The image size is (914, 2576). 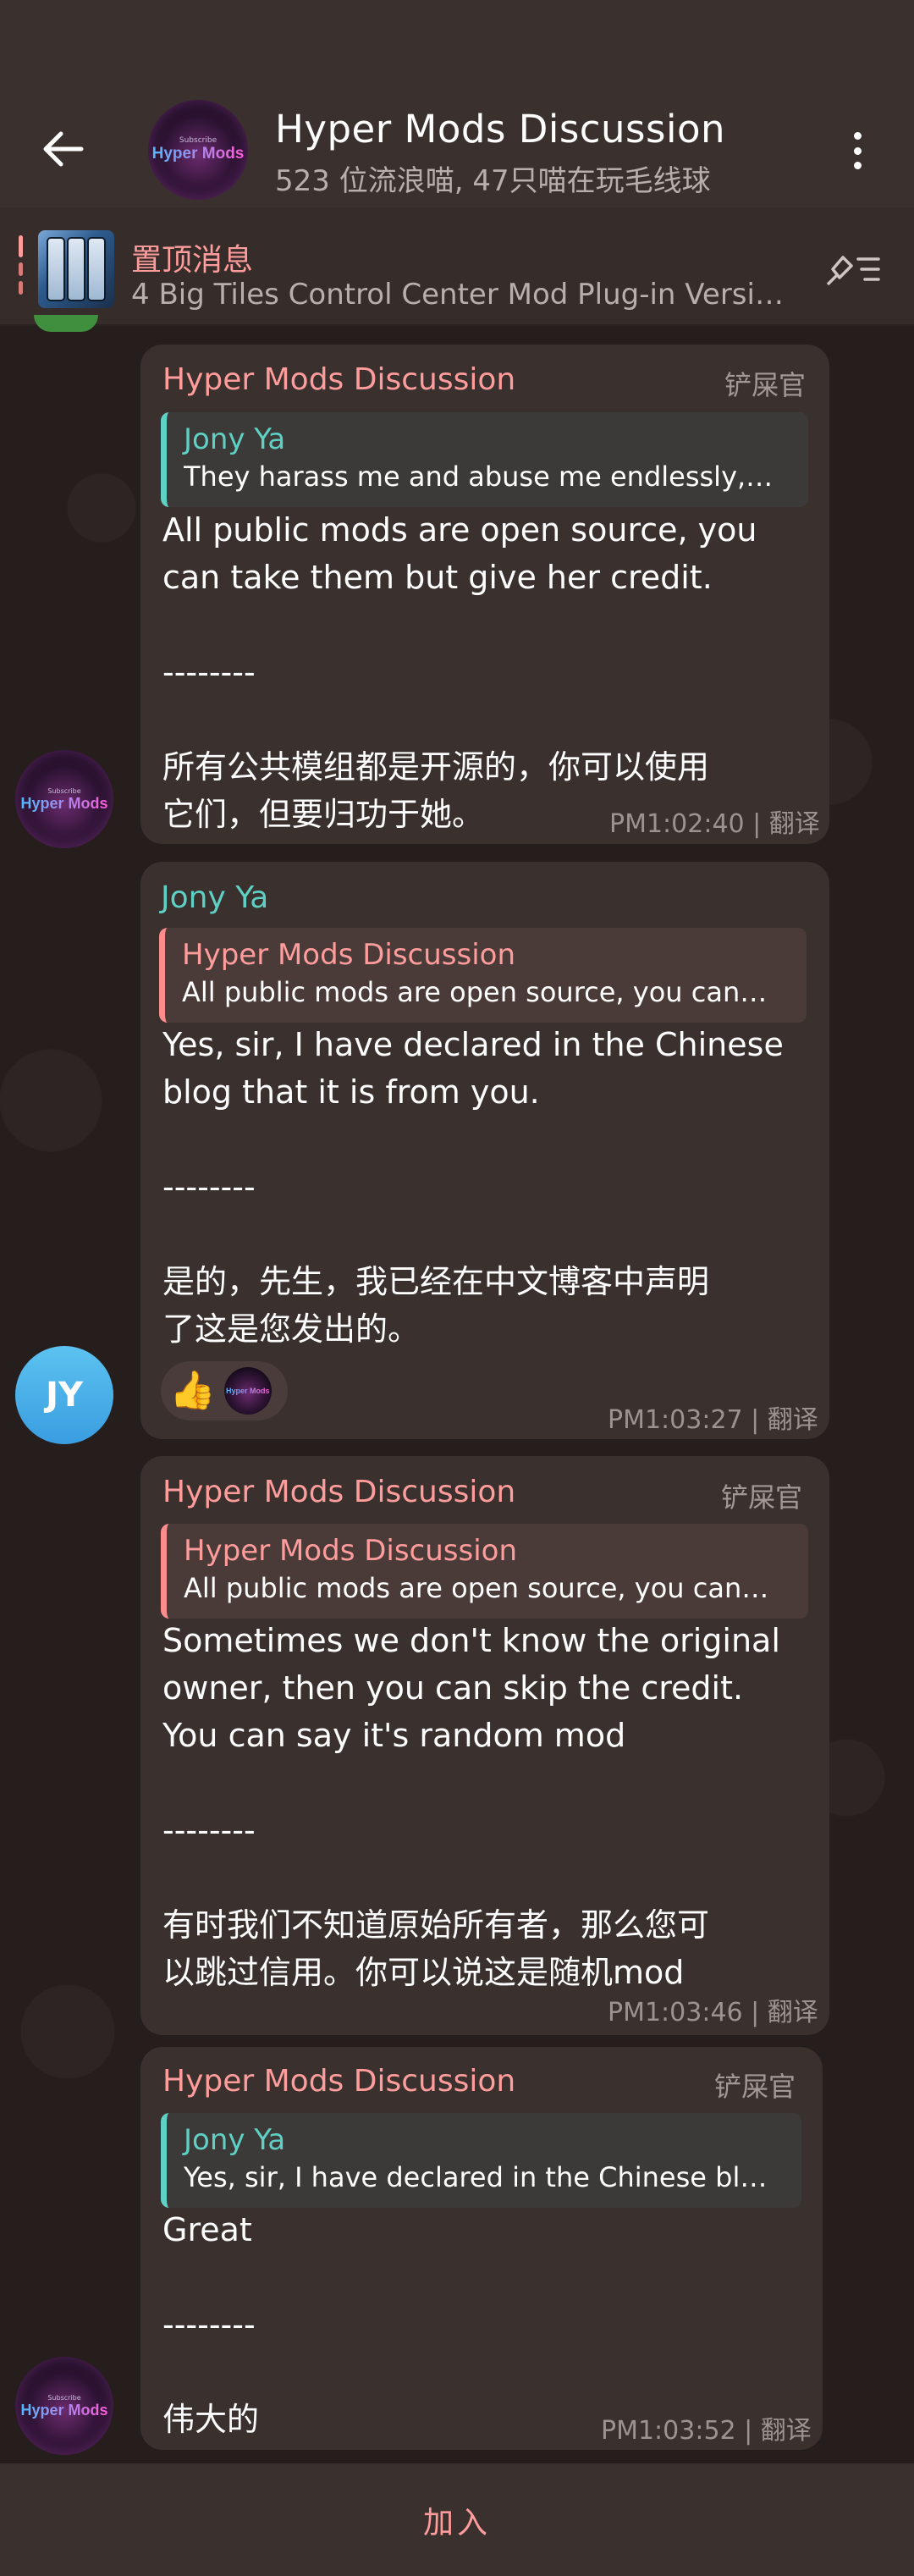 What do you see at coordinates (211, 2324) in the screenshot?
I see `message-text: Great -------- 伟大的` at bounding box center [211, 2324].